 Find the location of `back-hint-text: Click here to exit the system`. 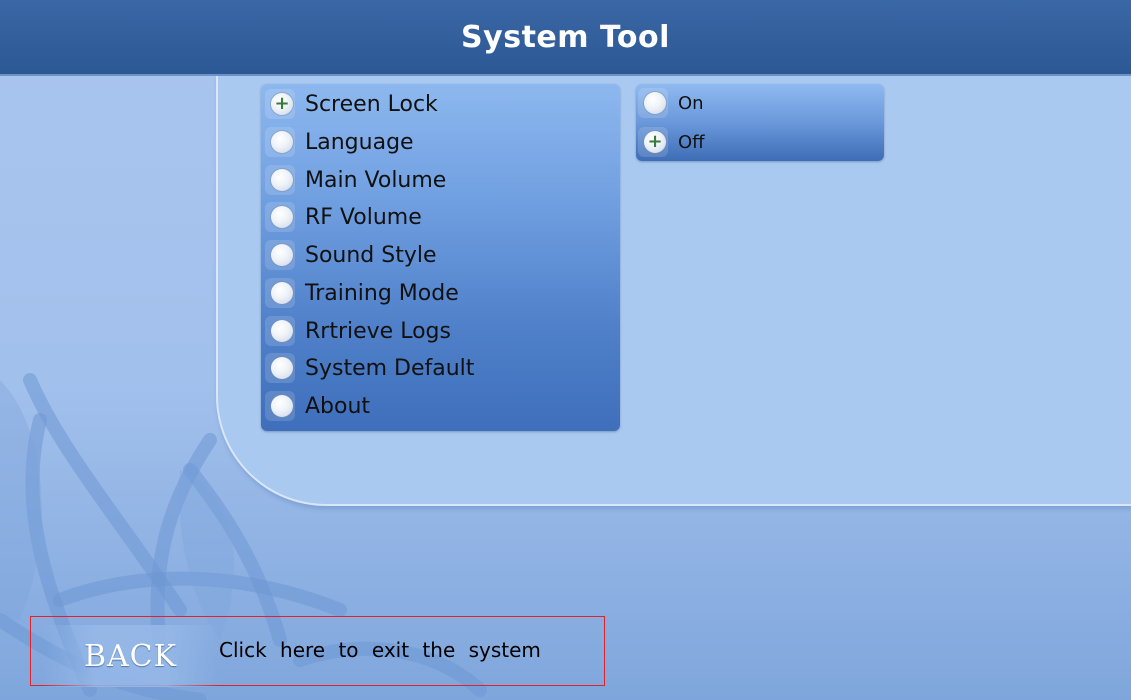

back-hint-text: Click here to exit the system is located at coordinates (380, 650).